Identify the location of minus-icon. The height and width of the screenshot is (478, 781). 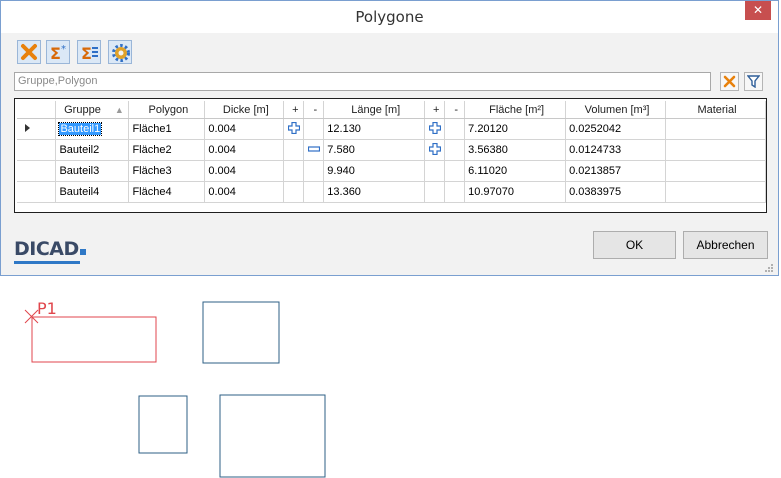
(313, 148).